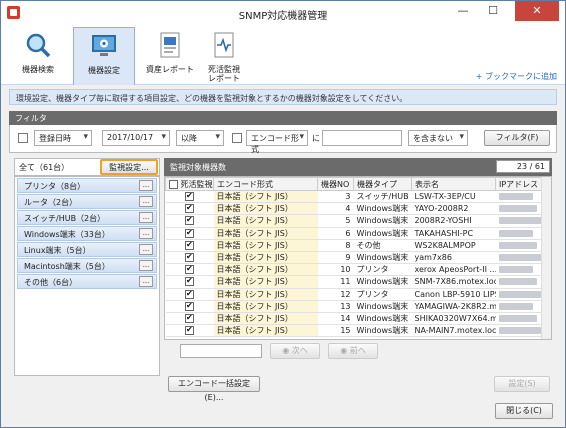  What do you see at coordinates (170, 56) in the screenshot?
I see `tab-asset-report: 資産レポート` at bounding box center [170, 56].